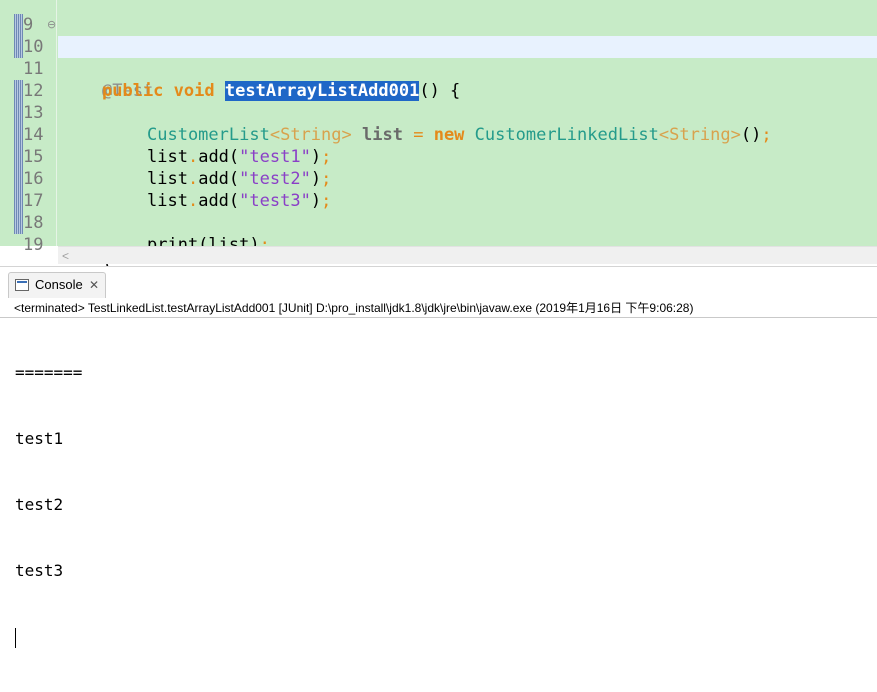 This screenshot has height=692, width=877. I want to click on console-output-line: =======, so click(49, 372).